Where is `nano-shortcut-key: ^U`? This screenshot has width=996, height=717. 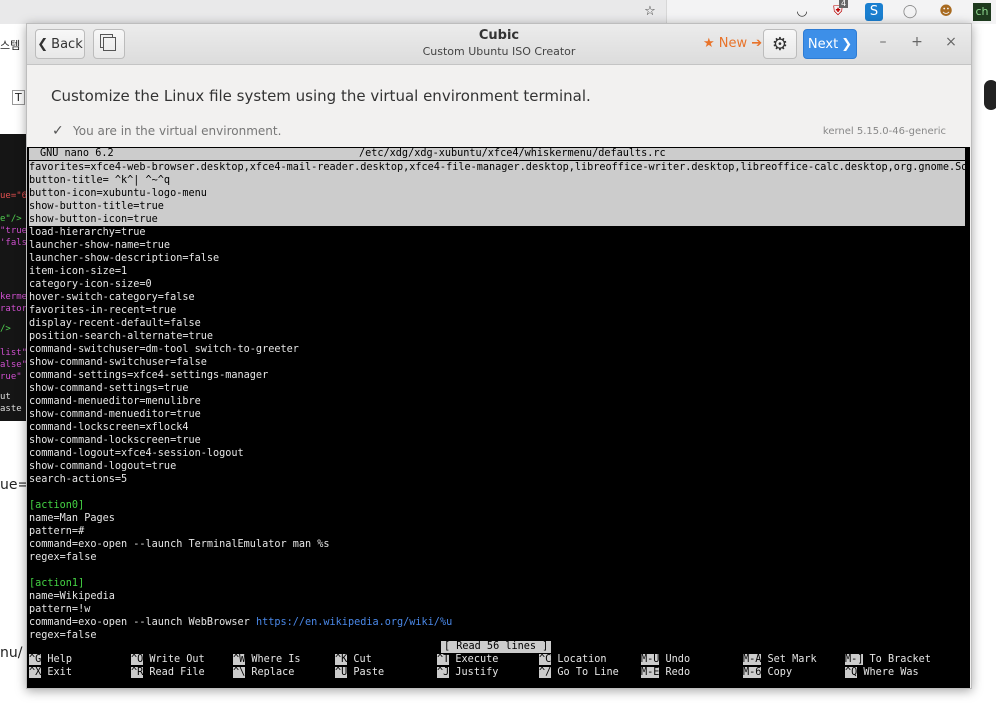
nano-shortcut-key: ^U is located at coordinates (341, 672).